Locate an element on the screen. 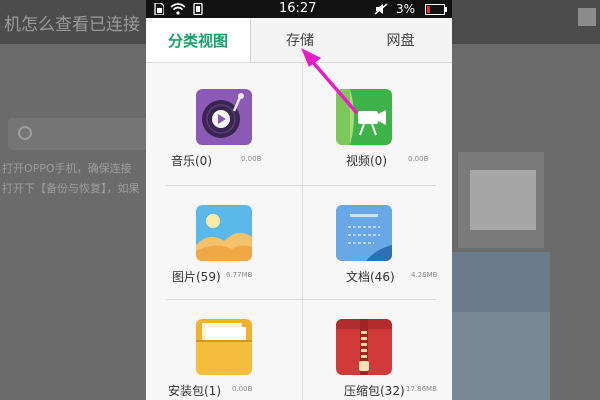  background-search-icon is located at coordinates (25, 133).